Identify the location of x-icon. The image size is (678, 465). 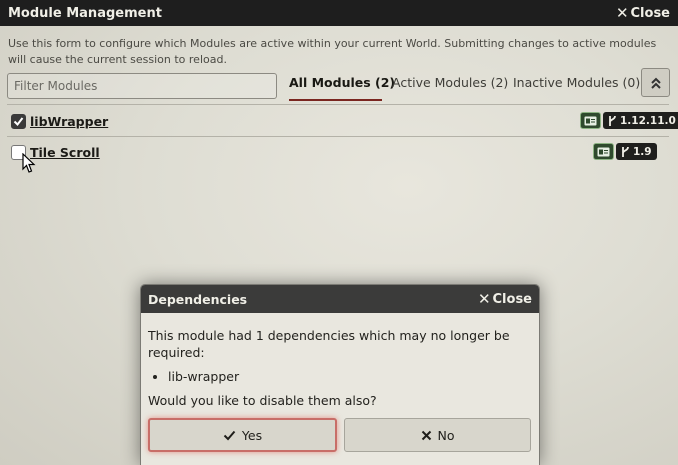
(426, 435).